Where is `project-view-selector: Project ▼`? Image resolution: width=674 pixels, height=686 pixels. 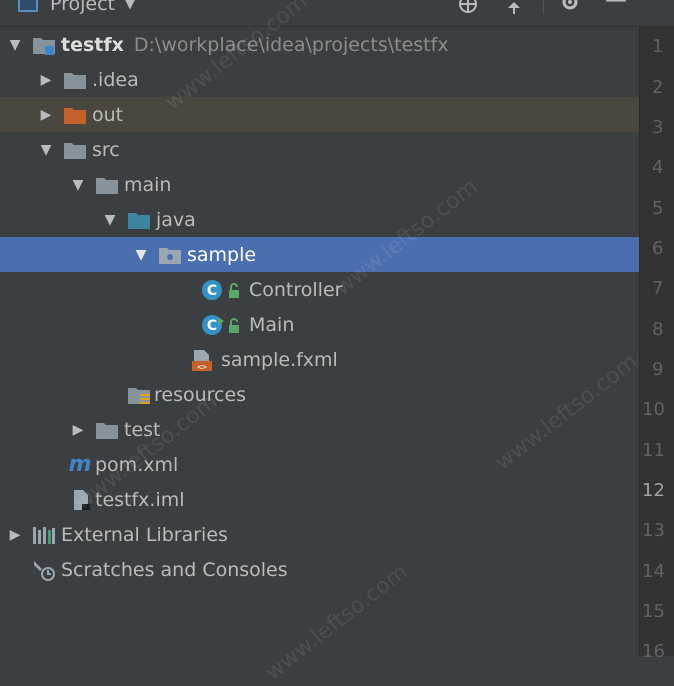
project-view-selector: Project ▼ is located at coordinates (67, 8).